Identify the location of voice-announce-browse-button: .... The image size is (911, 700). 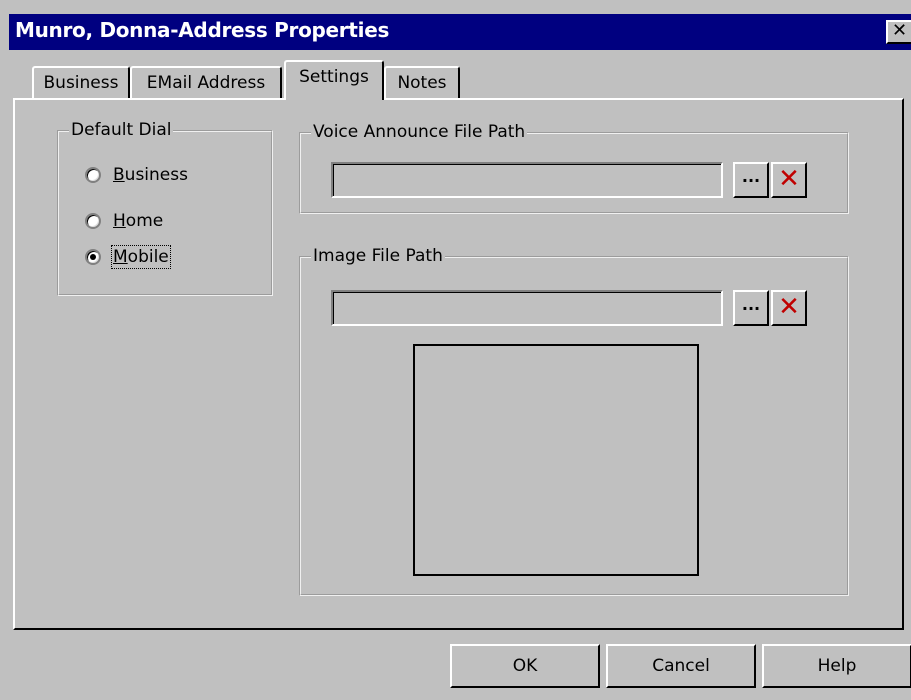
(751, 180).